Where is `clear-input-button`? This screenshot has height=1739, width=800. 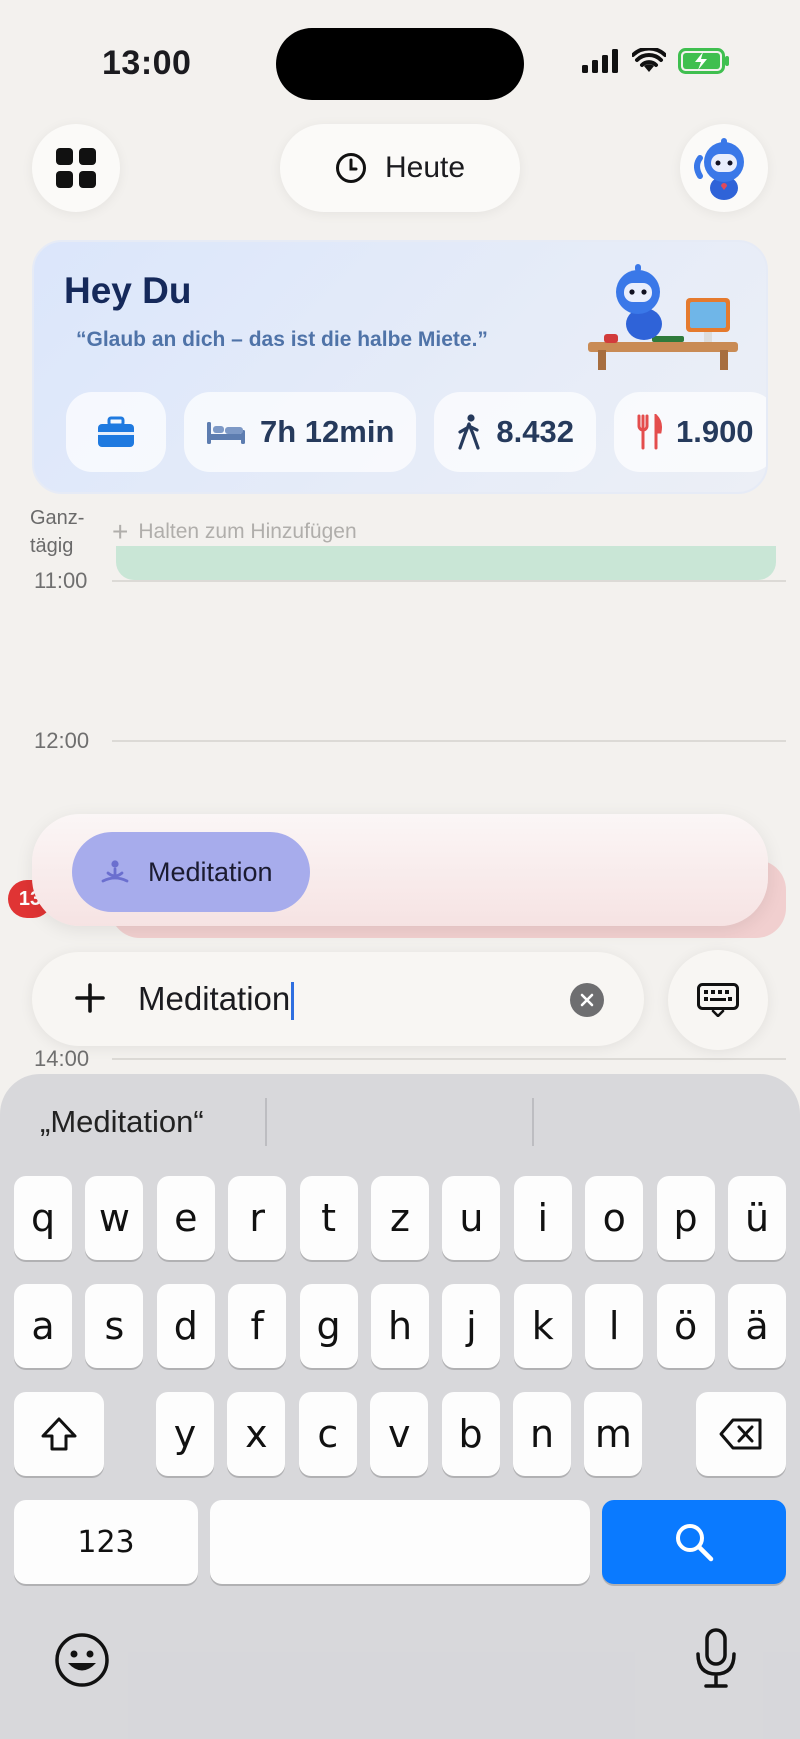 clear-input-button is located at coordinates (587, 1000).